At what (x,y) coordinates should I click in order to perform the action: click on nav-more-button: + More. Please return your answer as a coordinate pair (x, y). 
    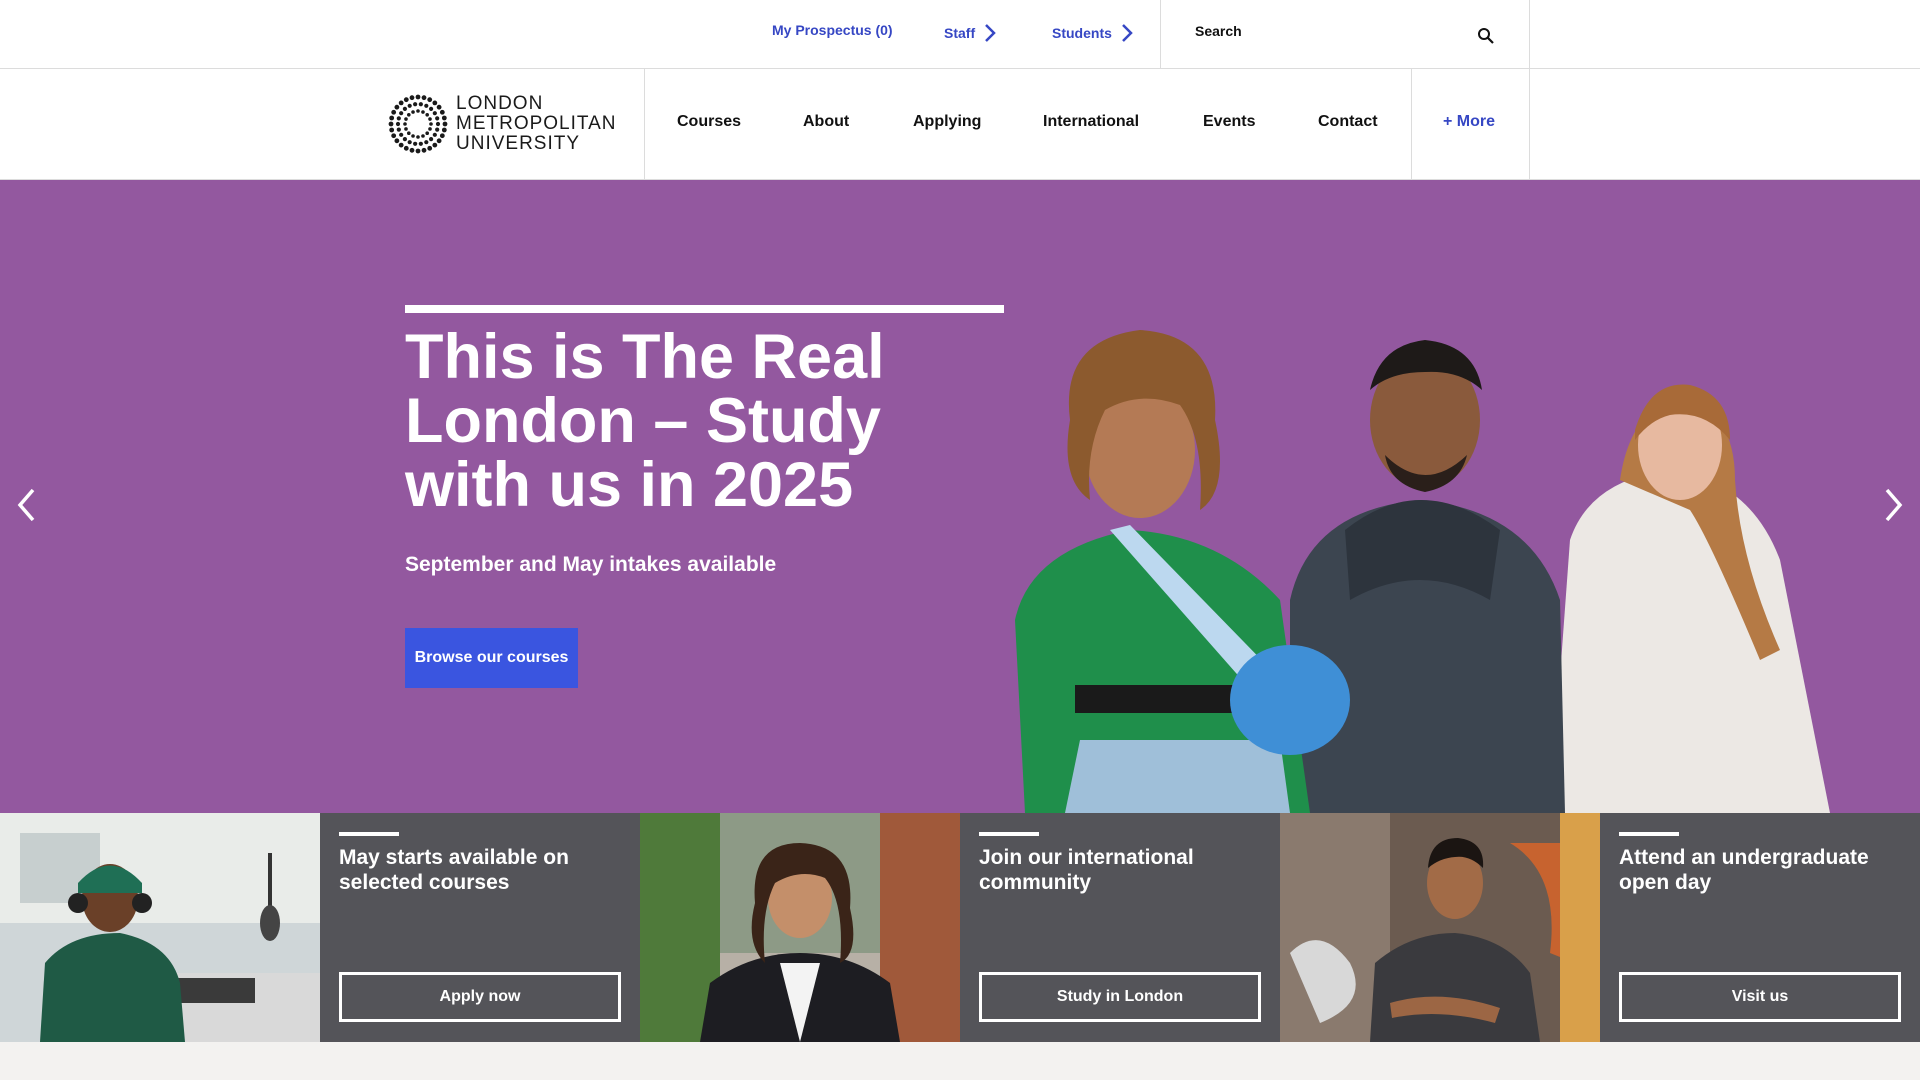
    Looking at the image, I should click on (1469, 122).